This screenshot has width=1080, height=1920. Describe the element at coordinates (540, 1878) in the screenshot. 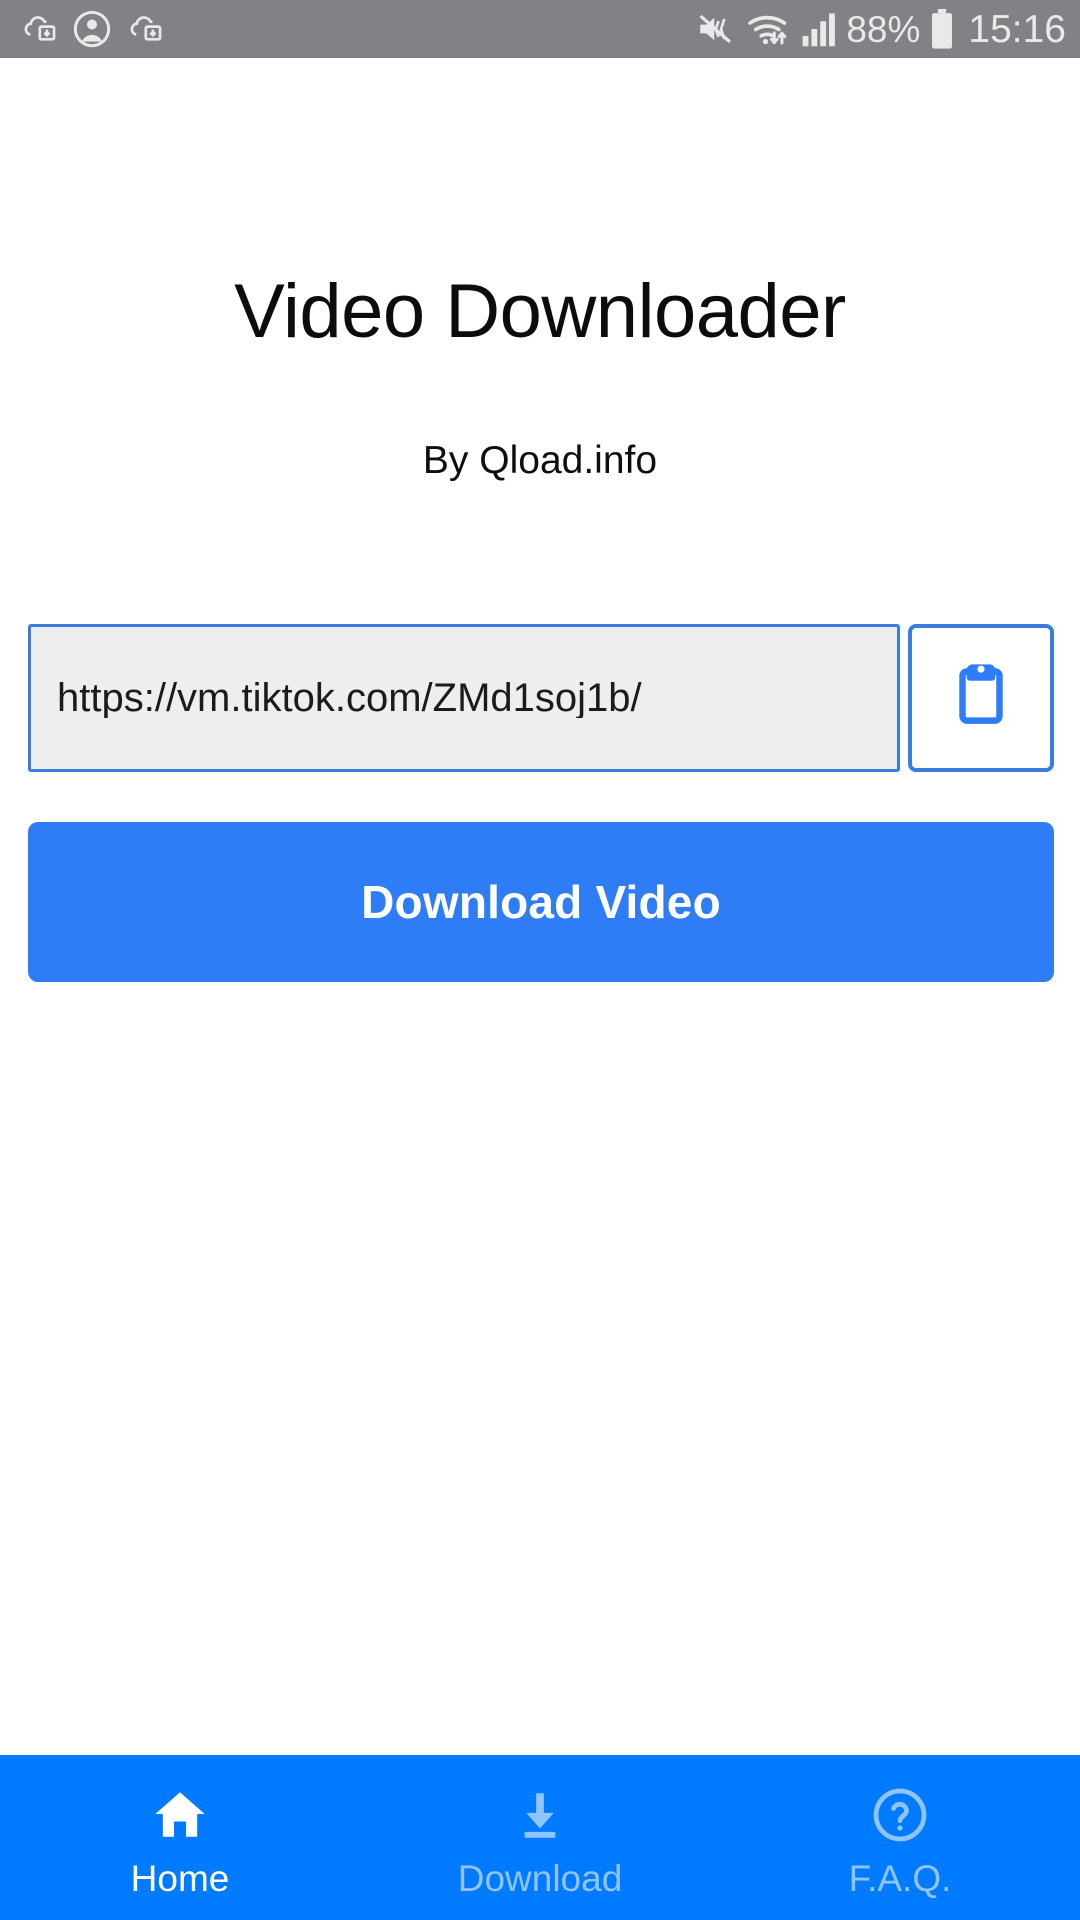

I see `nav-label-download: Download` at that location.